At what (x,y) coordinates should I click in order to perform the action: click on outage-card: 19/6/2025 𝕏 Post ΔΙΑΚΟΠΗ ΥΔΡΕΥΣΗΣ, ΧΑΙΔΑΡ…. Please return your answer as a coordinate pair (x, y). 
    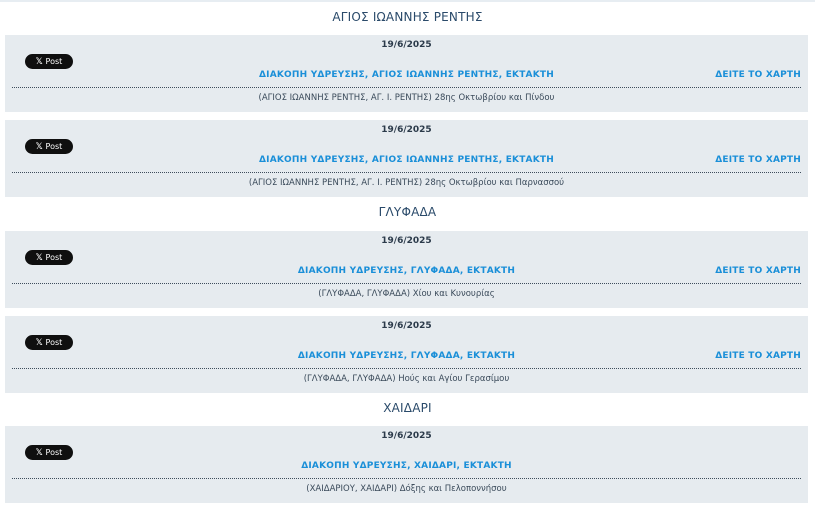
    Looking at the image, I should click on (406, 464).